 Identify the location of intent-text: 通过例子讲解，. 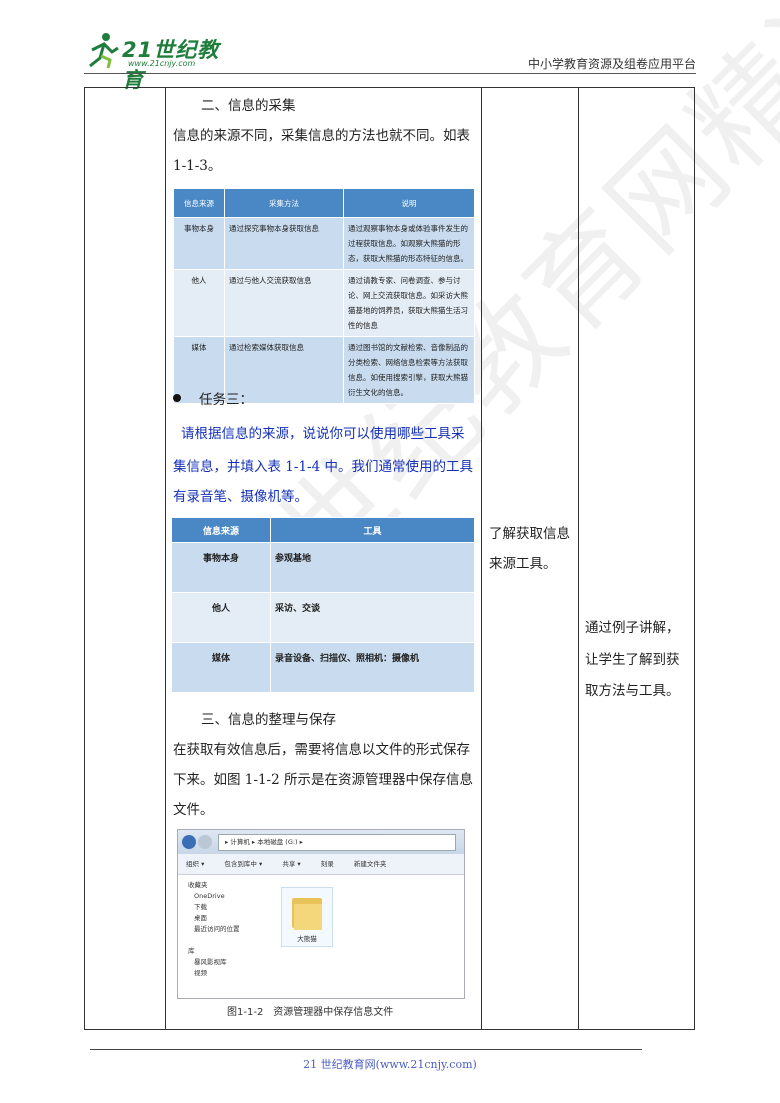
(632, 628).